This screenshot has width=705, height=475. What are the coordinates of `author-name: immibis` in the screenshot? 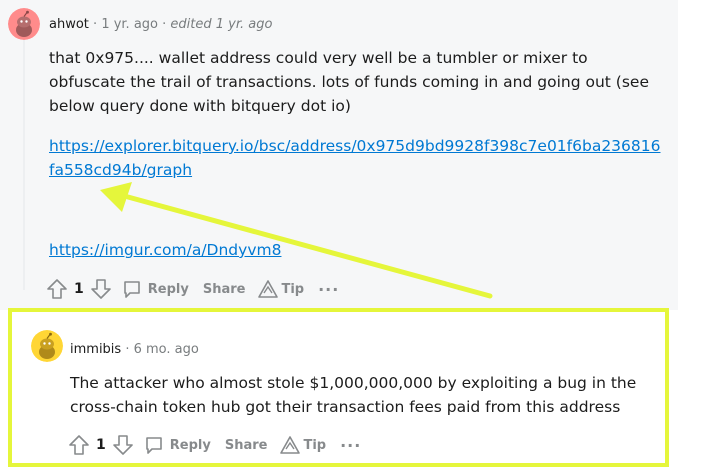 It's located at (95, 349).